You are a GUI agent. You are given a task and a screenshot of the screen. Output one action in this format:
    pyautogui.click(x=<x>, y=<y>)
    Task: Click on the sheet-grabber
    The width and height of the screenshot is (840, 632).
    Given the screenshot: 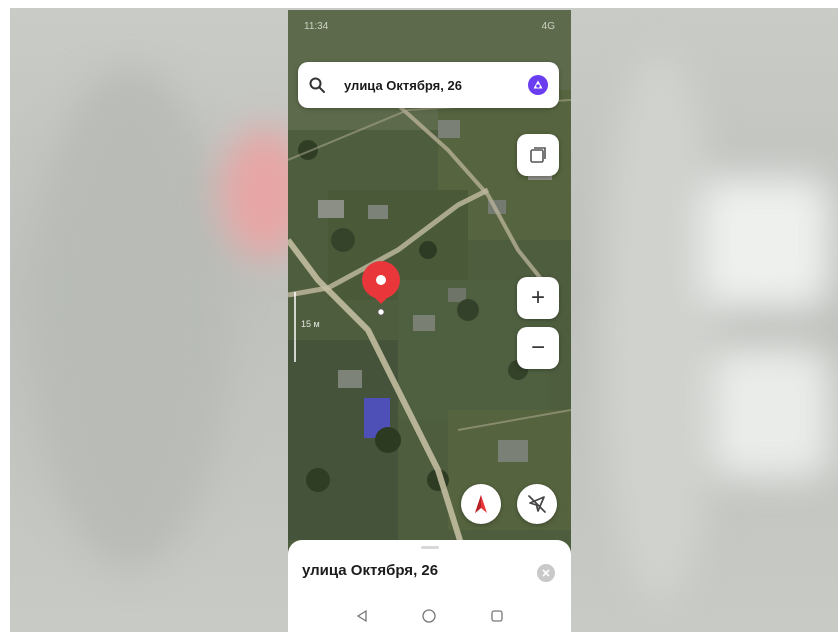 What is the action you would take?
    pyautogui.click(x=430, y=547)
    